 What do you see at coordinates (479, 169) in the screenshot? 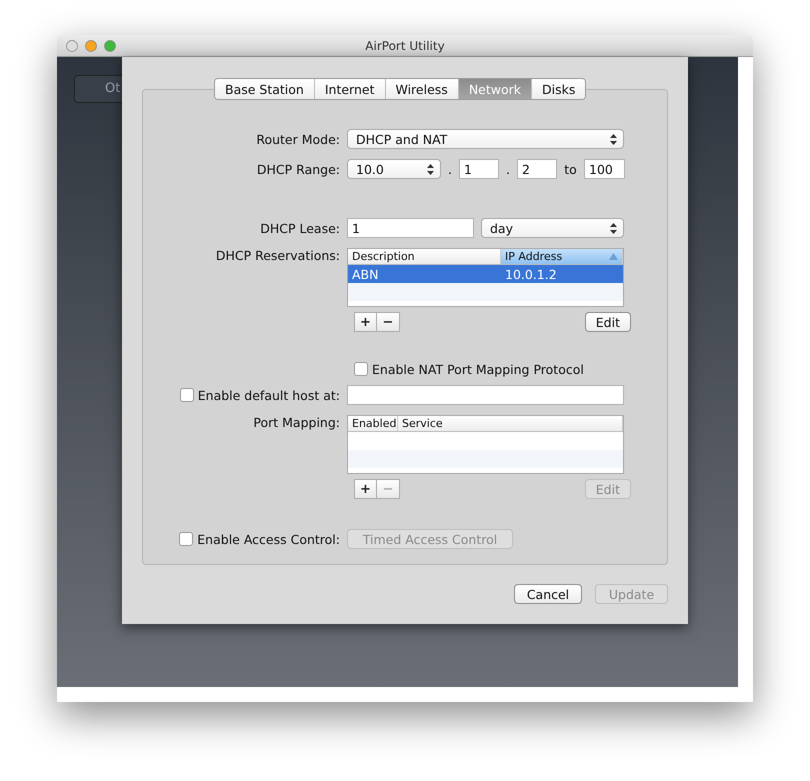
I see `input-field: 1` at bounding box center [479, 169].